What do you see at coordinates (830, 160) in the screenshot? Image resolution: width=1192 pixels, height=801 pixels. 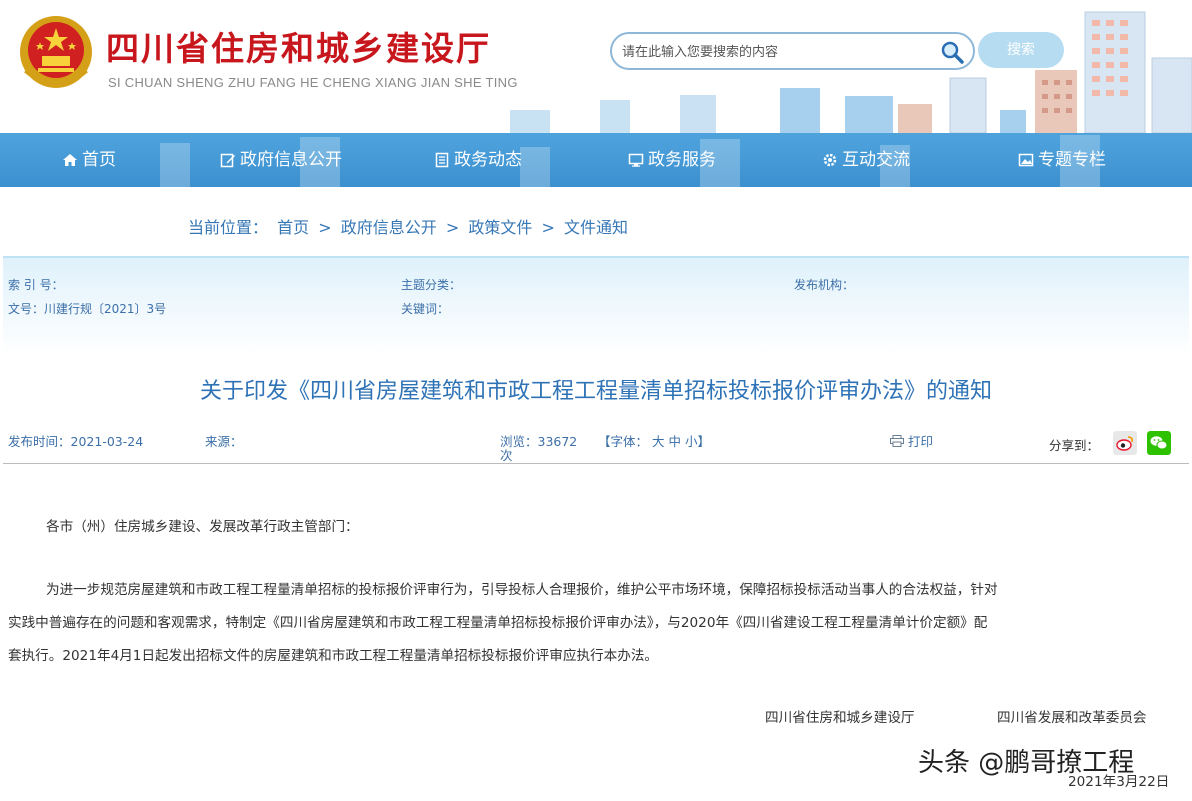 I see `gear-icon` at bounding box center [830, 160].